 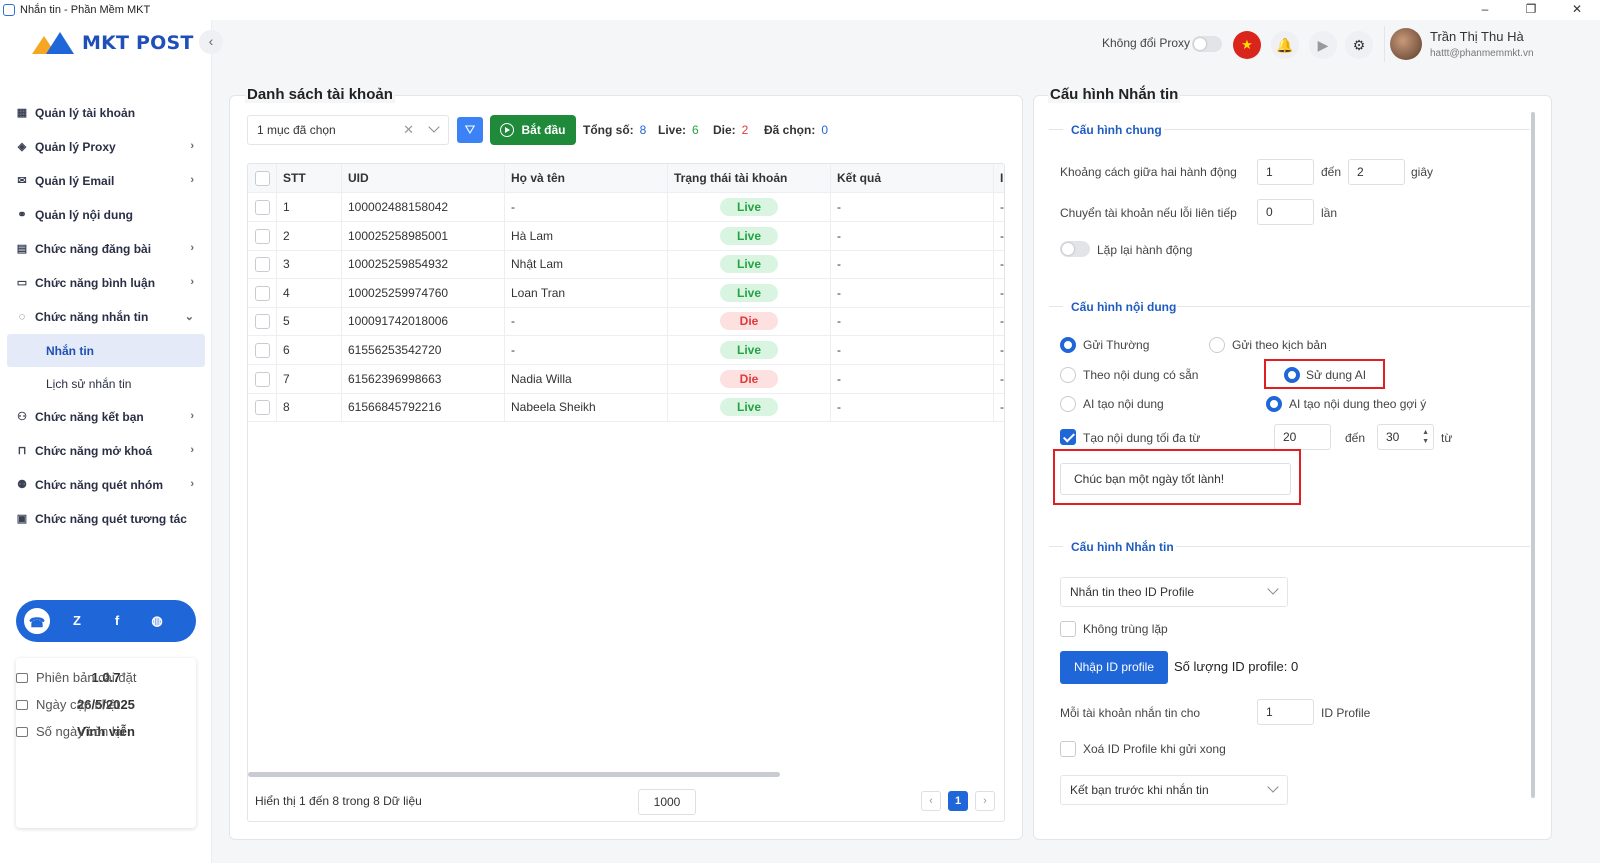 I want to click on delete-after-send-checkbox, so click(x=1068, y=749).